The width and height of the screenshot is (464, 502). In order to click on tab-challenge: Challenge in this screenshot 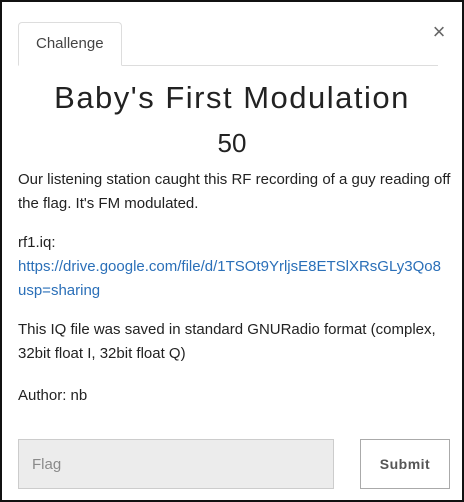, I will do `click(70, 44)`.